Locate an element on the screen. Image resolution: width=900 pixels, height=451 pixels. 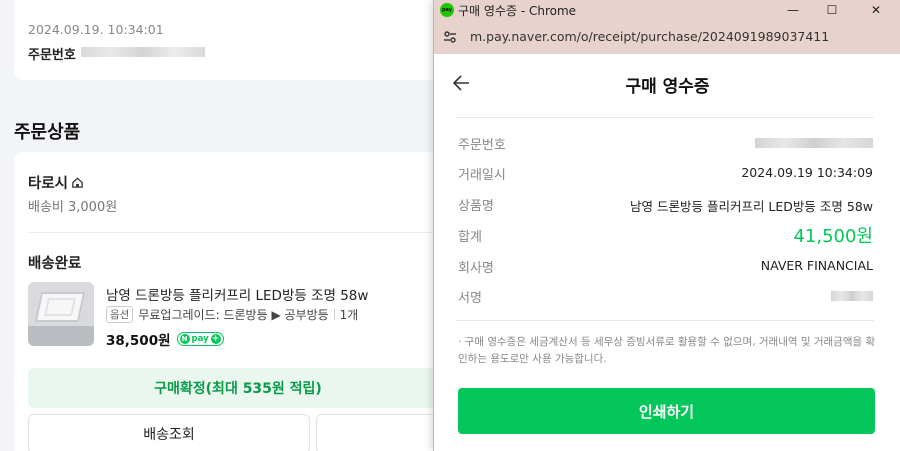
price-row: 38,500원 N pay + is located at coordinates (165, 339).